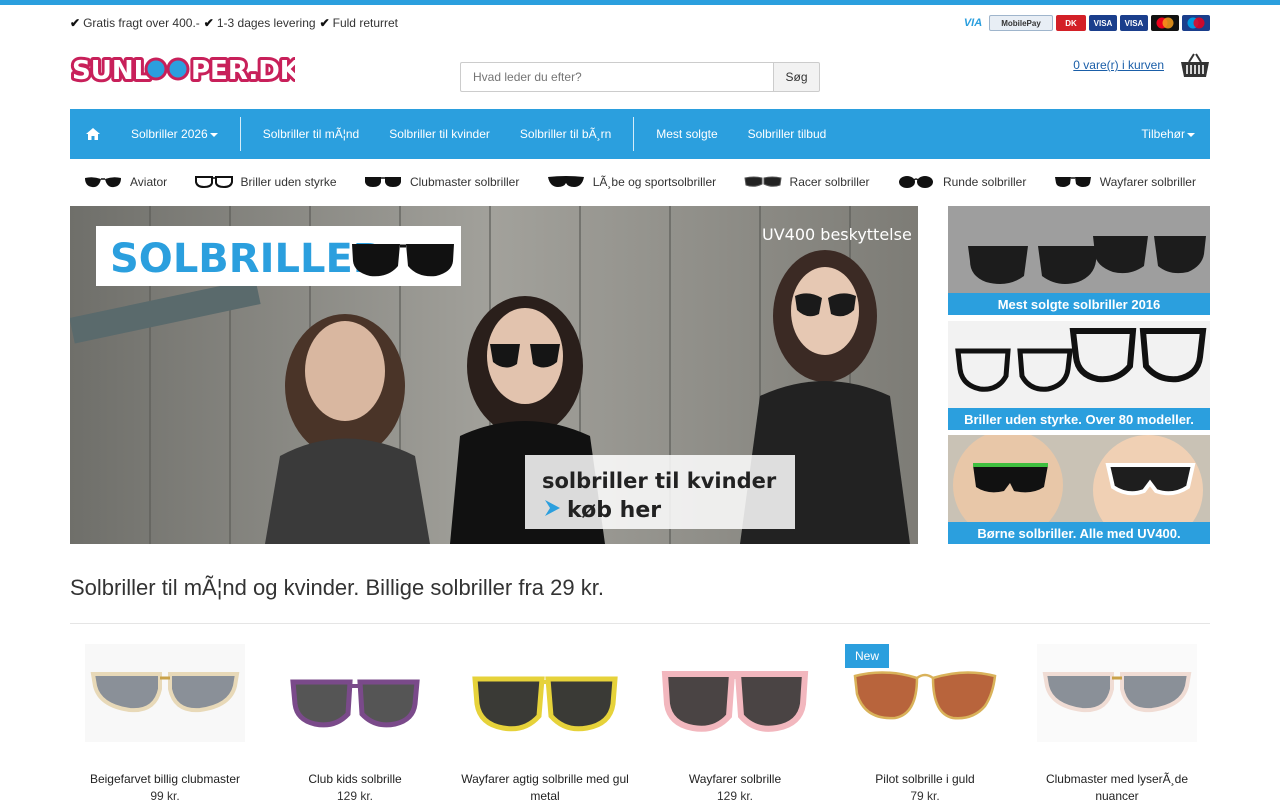 Image resolution: width=1280 pixels, height=800 pixels. I want to click on racer-glasses-icon, so click(762, 181).